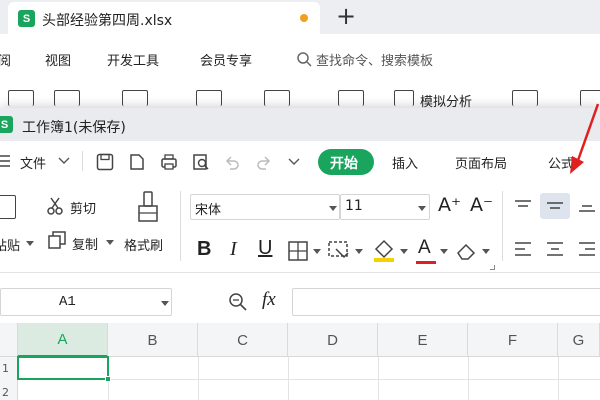 The image size is (600, 400). I want to click on clear-format-icon, so click(467, 251).